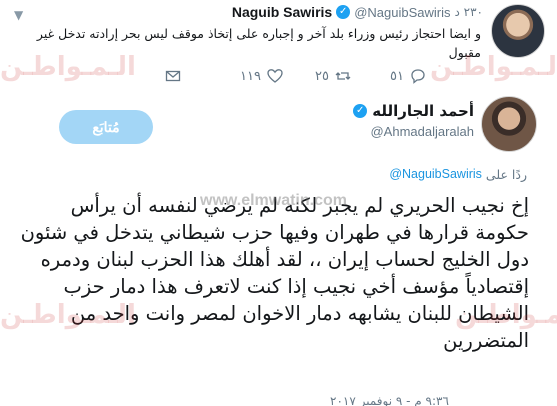  I want to click on reply-name-row: أحمد الجارالله ✓, so click(413, 111).